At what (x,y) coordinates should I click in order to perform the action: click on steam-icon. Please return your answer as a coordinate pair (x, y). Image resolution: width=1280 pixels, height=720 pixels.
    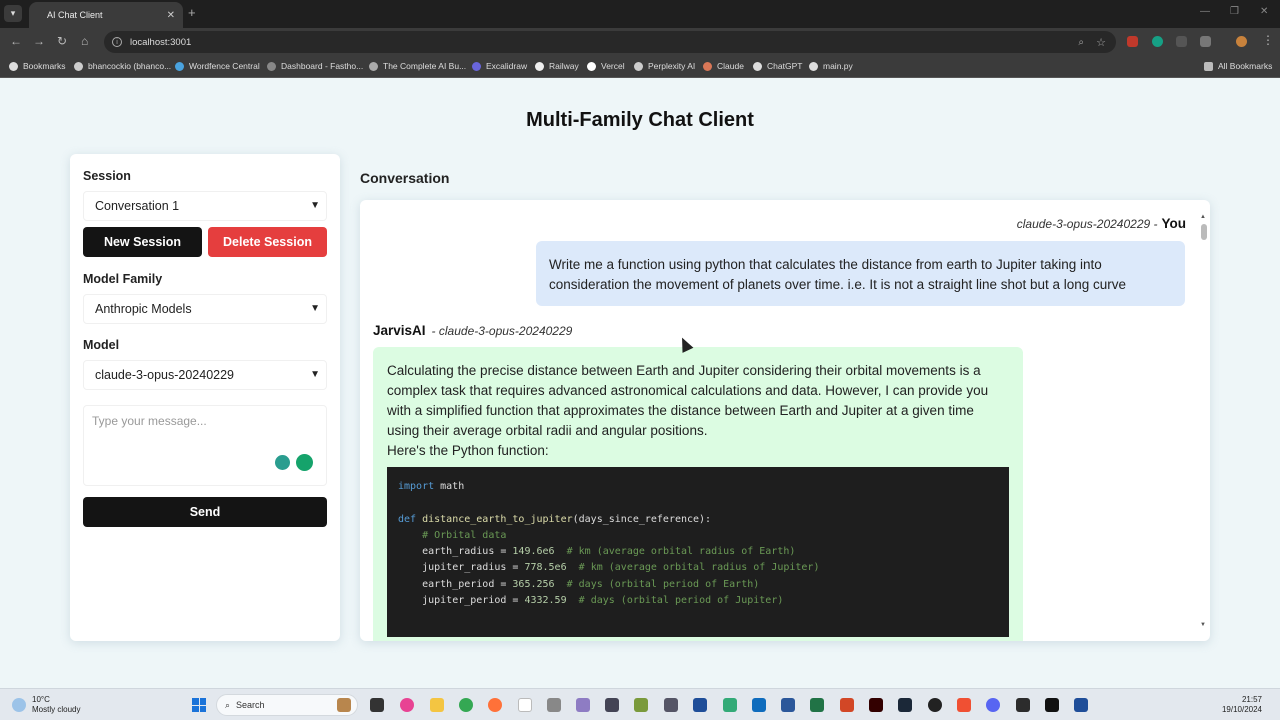
    Looking at the image, I should click on (905, 705).